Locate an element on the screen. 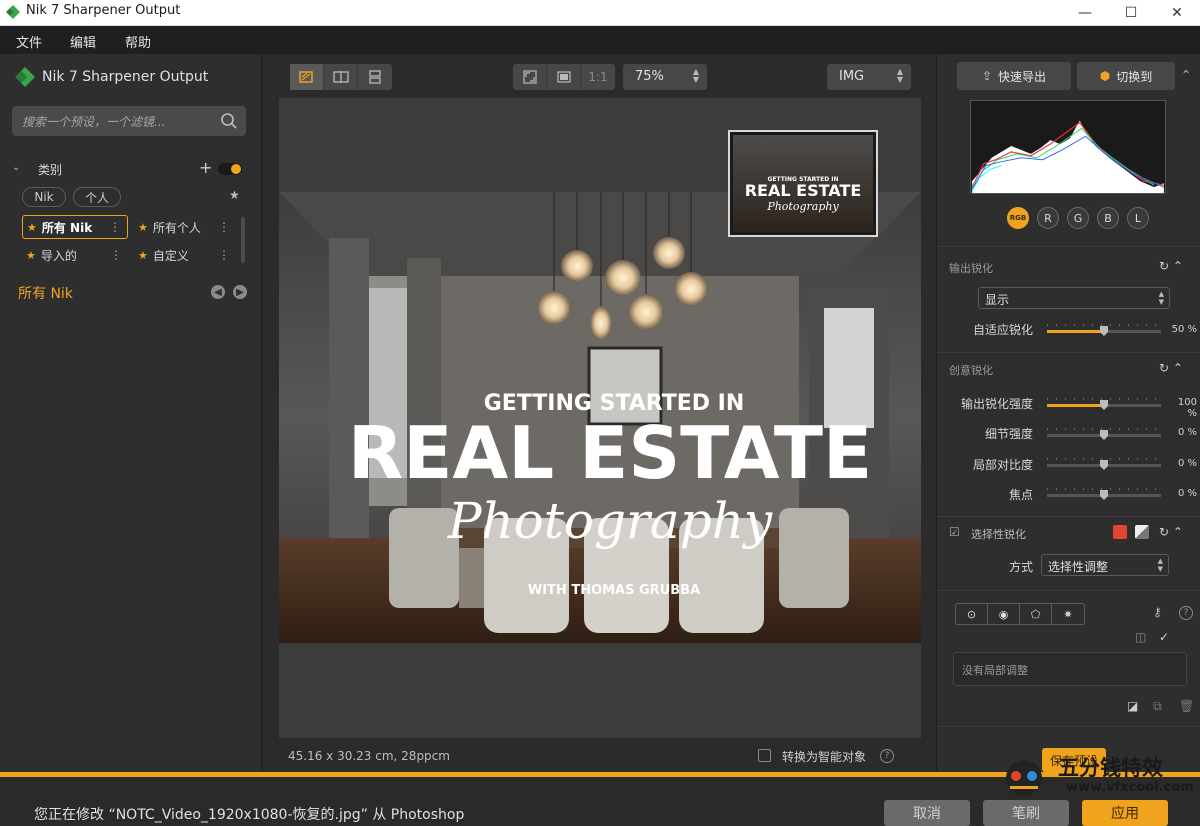 This screenshot has height=826, width=1200. switch-to-button: ⬢ 切换到 is located at coordinates (1126, 76).